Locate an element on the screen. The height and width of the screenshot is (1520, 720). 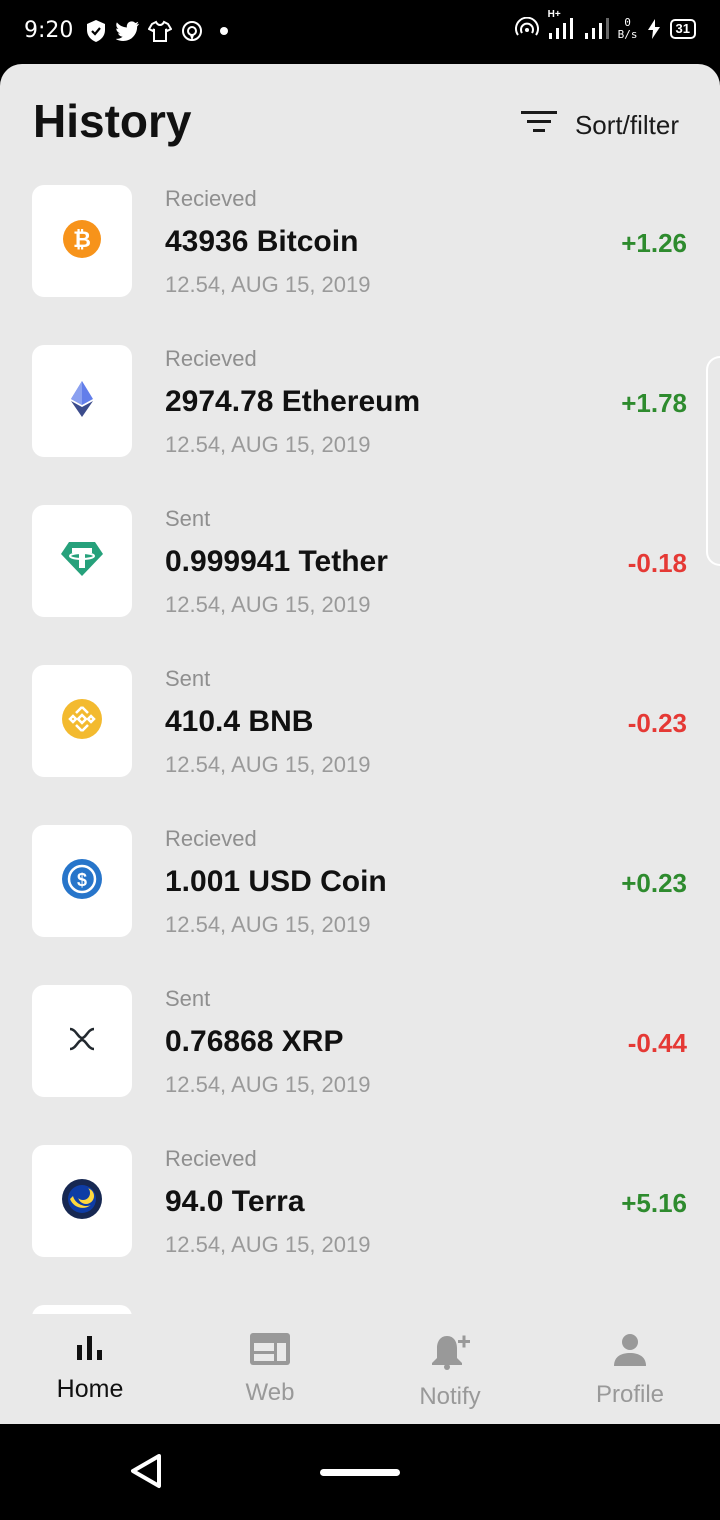
transaction-title: 0.76868 XRP is located at coordinates (254, 1041).